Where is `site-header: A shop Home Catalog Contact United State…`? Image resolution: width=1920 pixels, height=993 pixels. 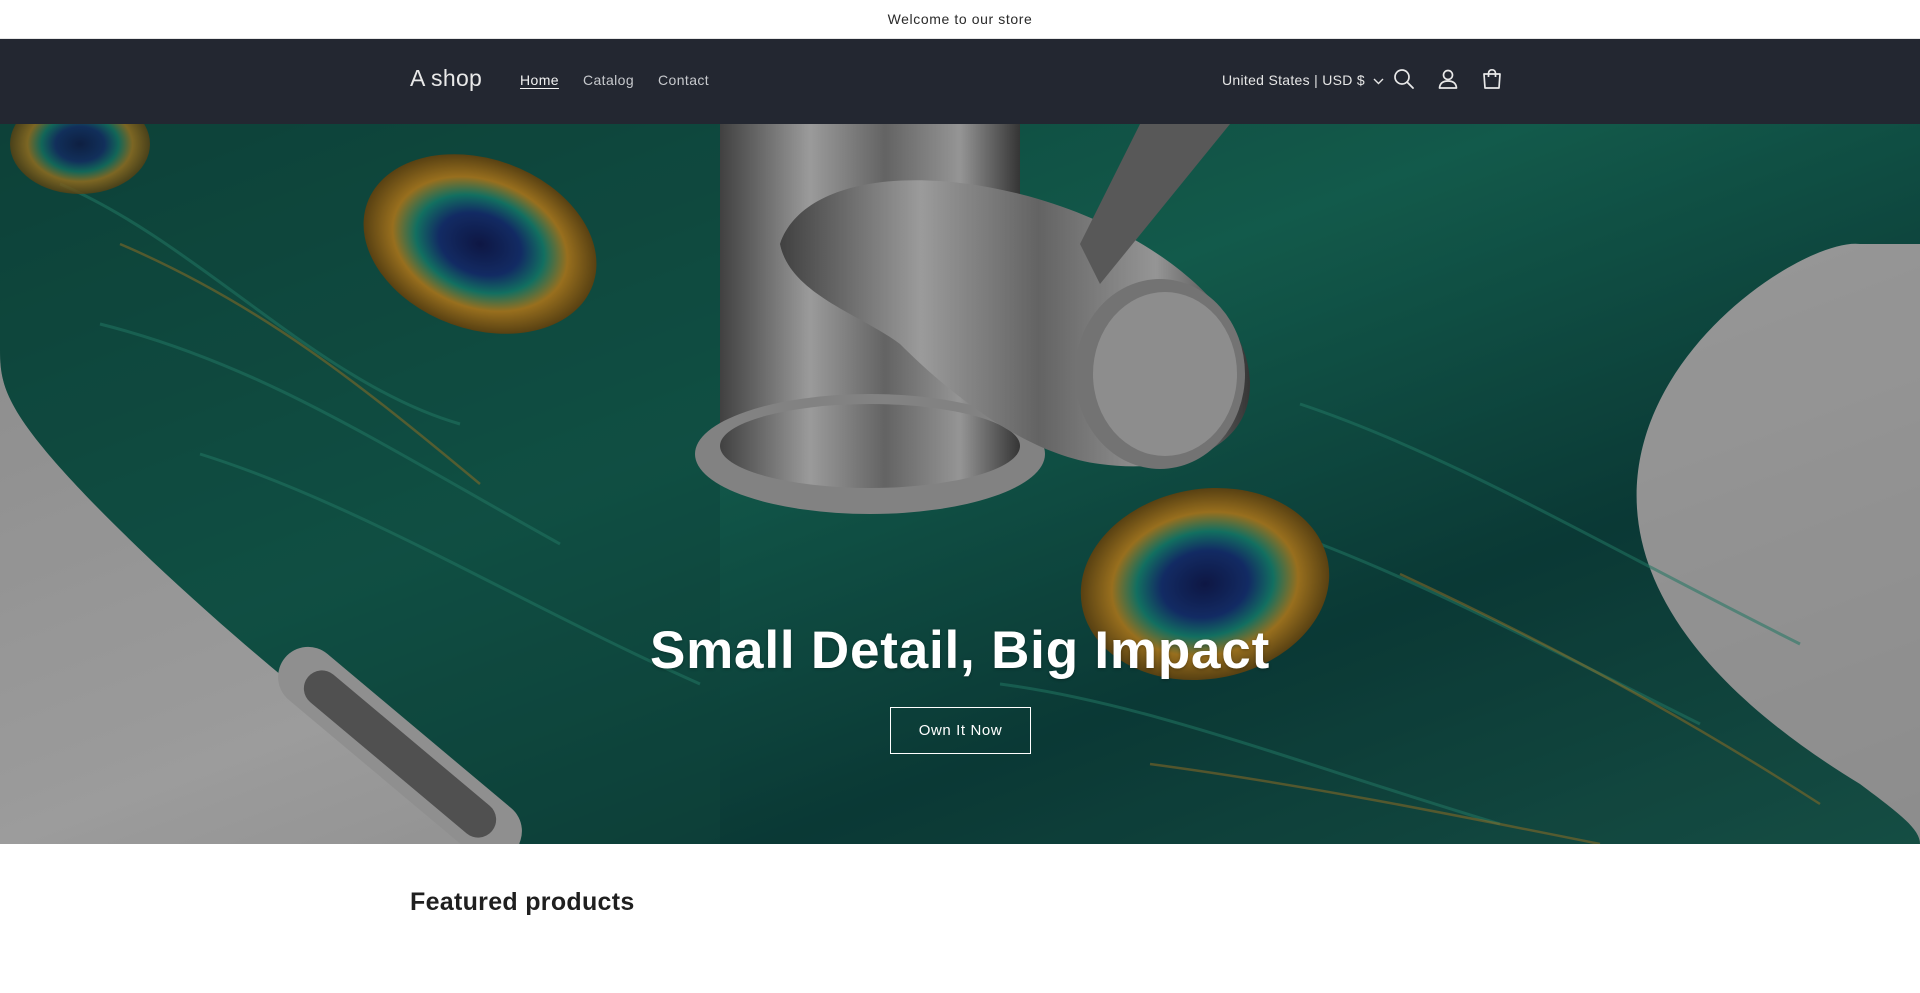 site-header: A shop Home Catalog Contact United State… is located at coordinates (960, 81).